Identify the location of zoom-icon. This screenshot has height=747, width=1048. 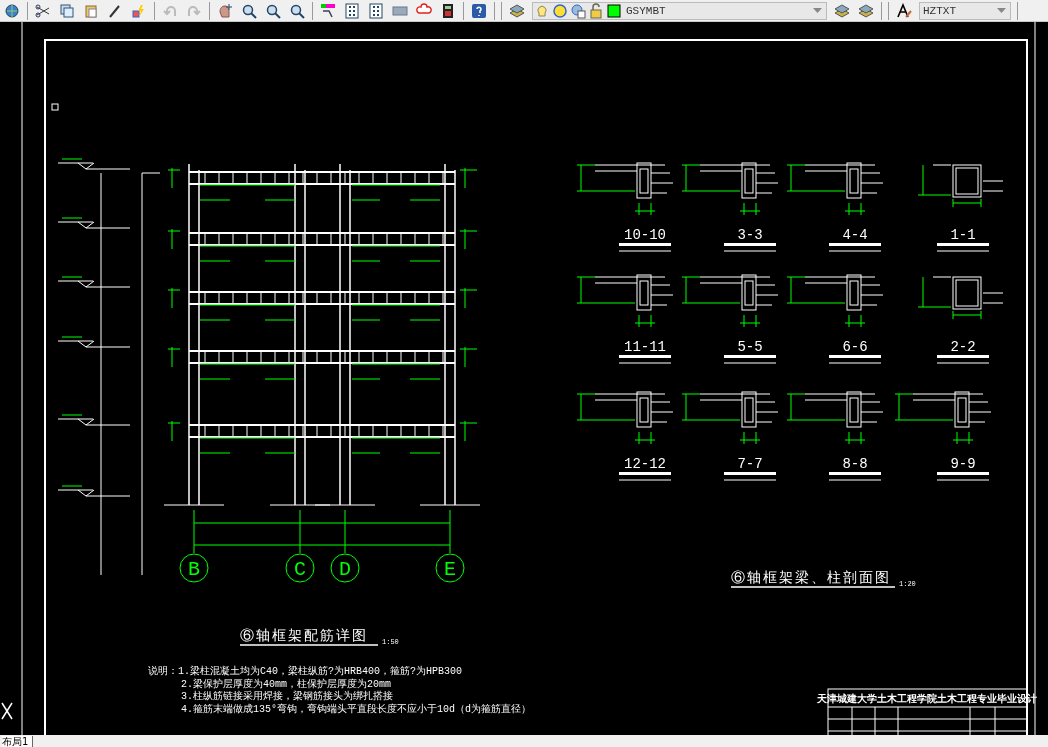
(249, 10).